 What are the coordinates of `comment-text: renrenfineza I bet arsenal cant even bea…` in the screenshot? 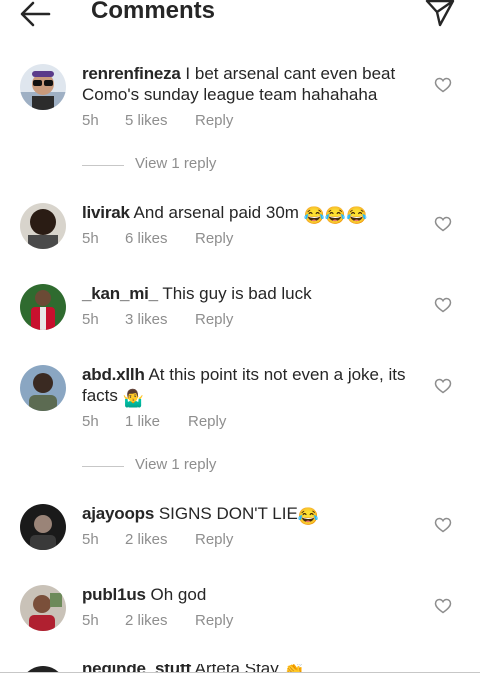 It's located at (252, 84).